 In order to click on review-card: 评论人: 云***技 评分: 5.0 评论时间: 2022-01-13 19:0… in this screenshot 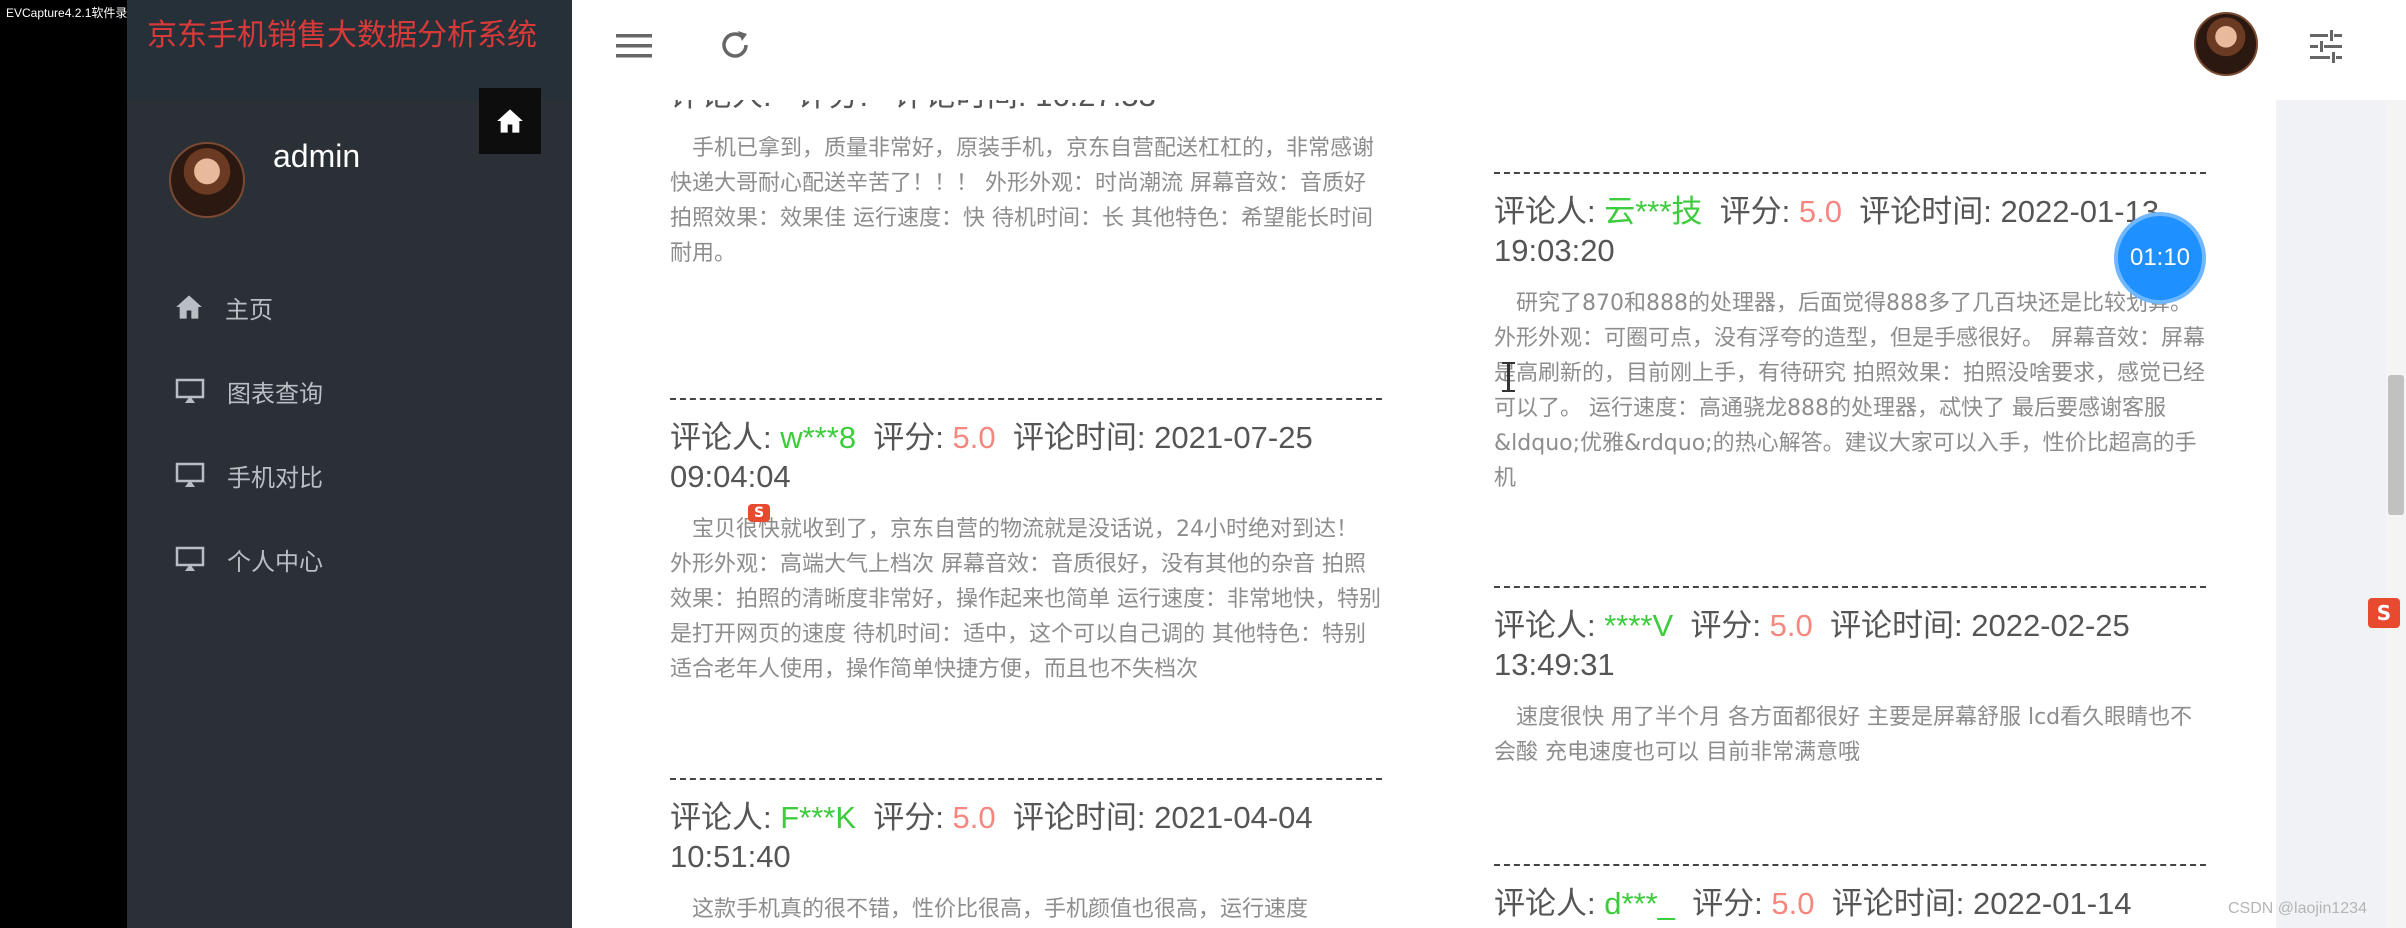, I will do `click(1850, 344)`.